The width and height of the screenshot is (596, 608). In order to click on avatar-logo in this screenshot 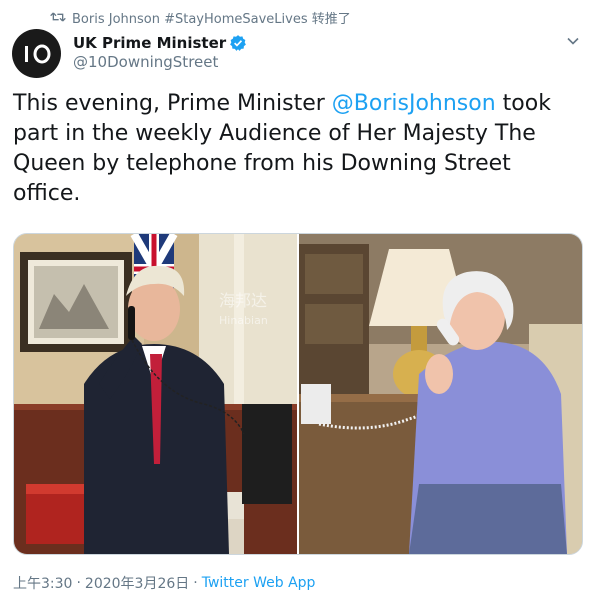, I will do `click(37, 53)`.